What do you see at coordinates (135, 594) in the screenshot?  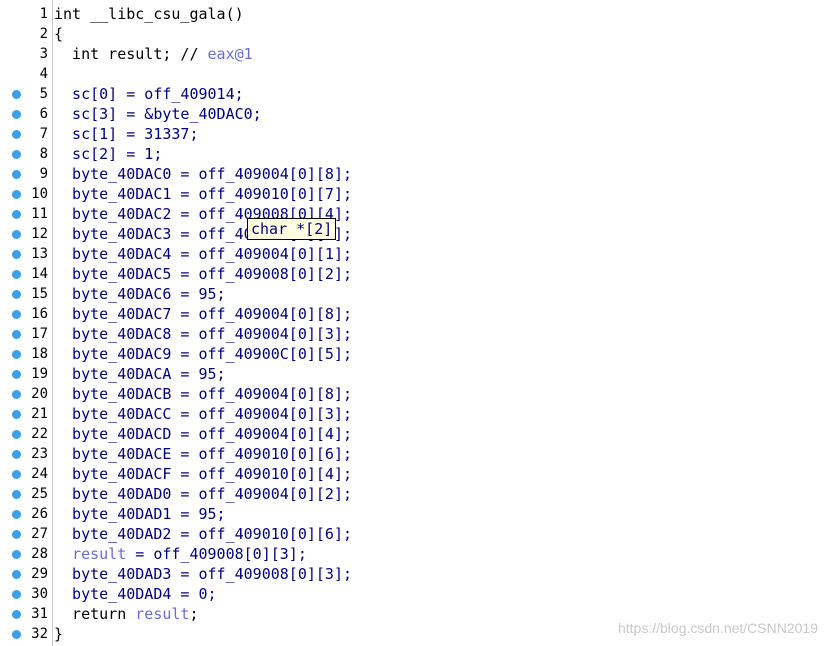 I see `code-token: byte_40DAD4 = 0;` at bounding box center [135, 594].